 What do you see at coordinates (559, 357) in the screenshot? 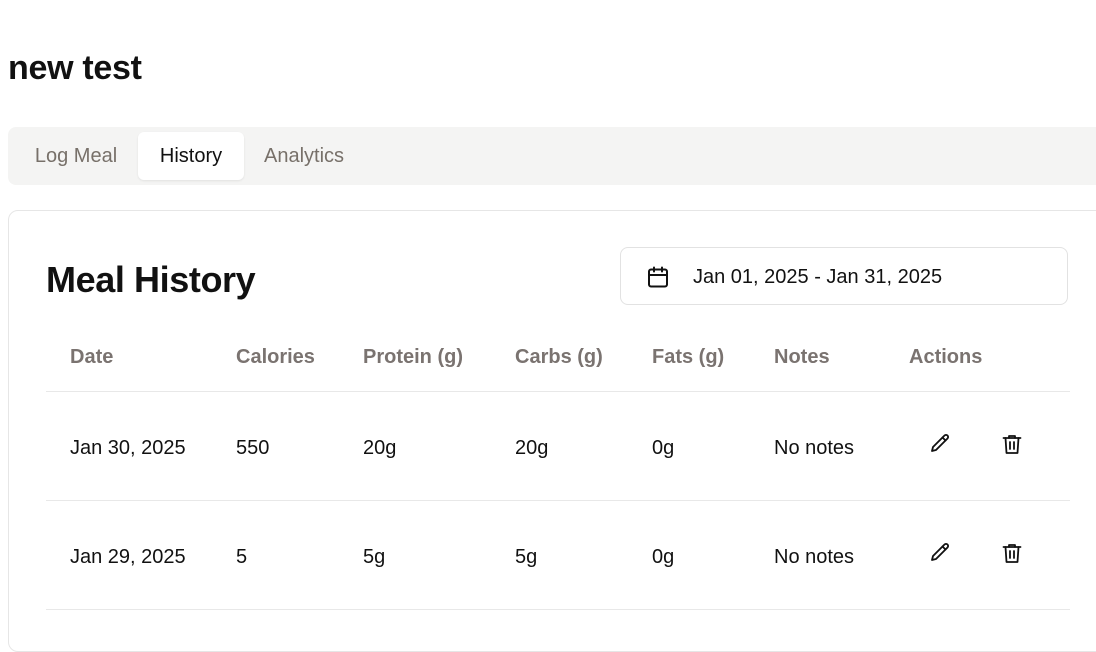
I see `column-header-carbs: Carbs (g)` at bounding box center [559, 357].